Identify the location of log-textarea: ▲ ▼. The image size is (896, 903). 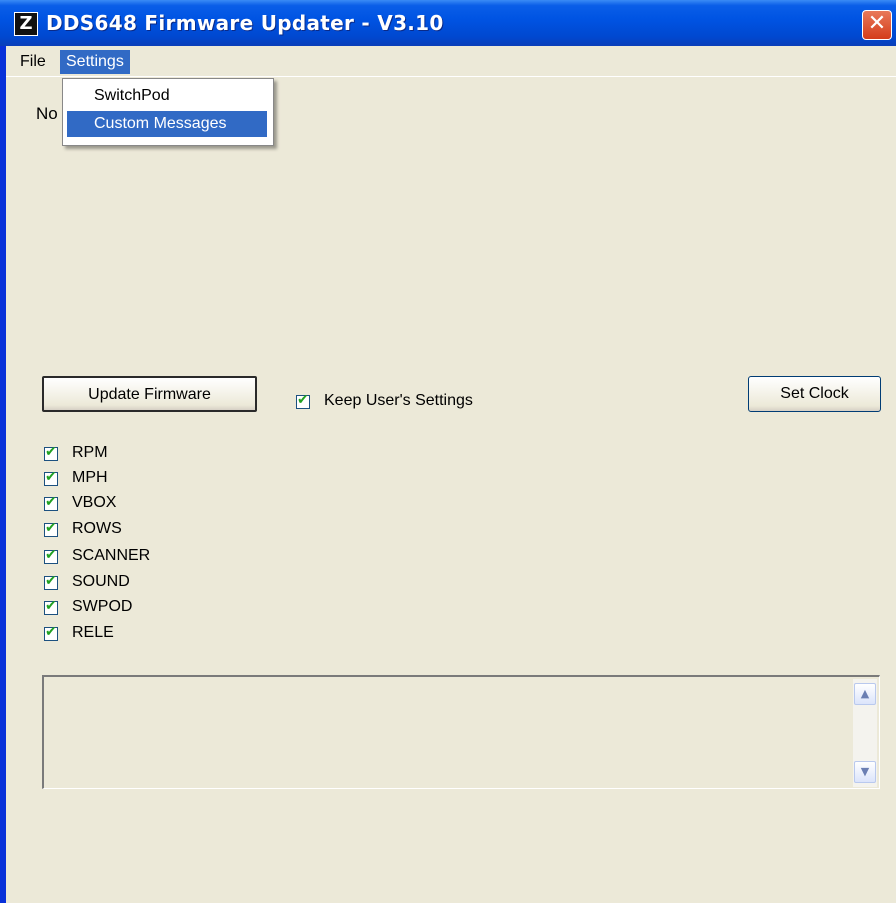
(461, 732).